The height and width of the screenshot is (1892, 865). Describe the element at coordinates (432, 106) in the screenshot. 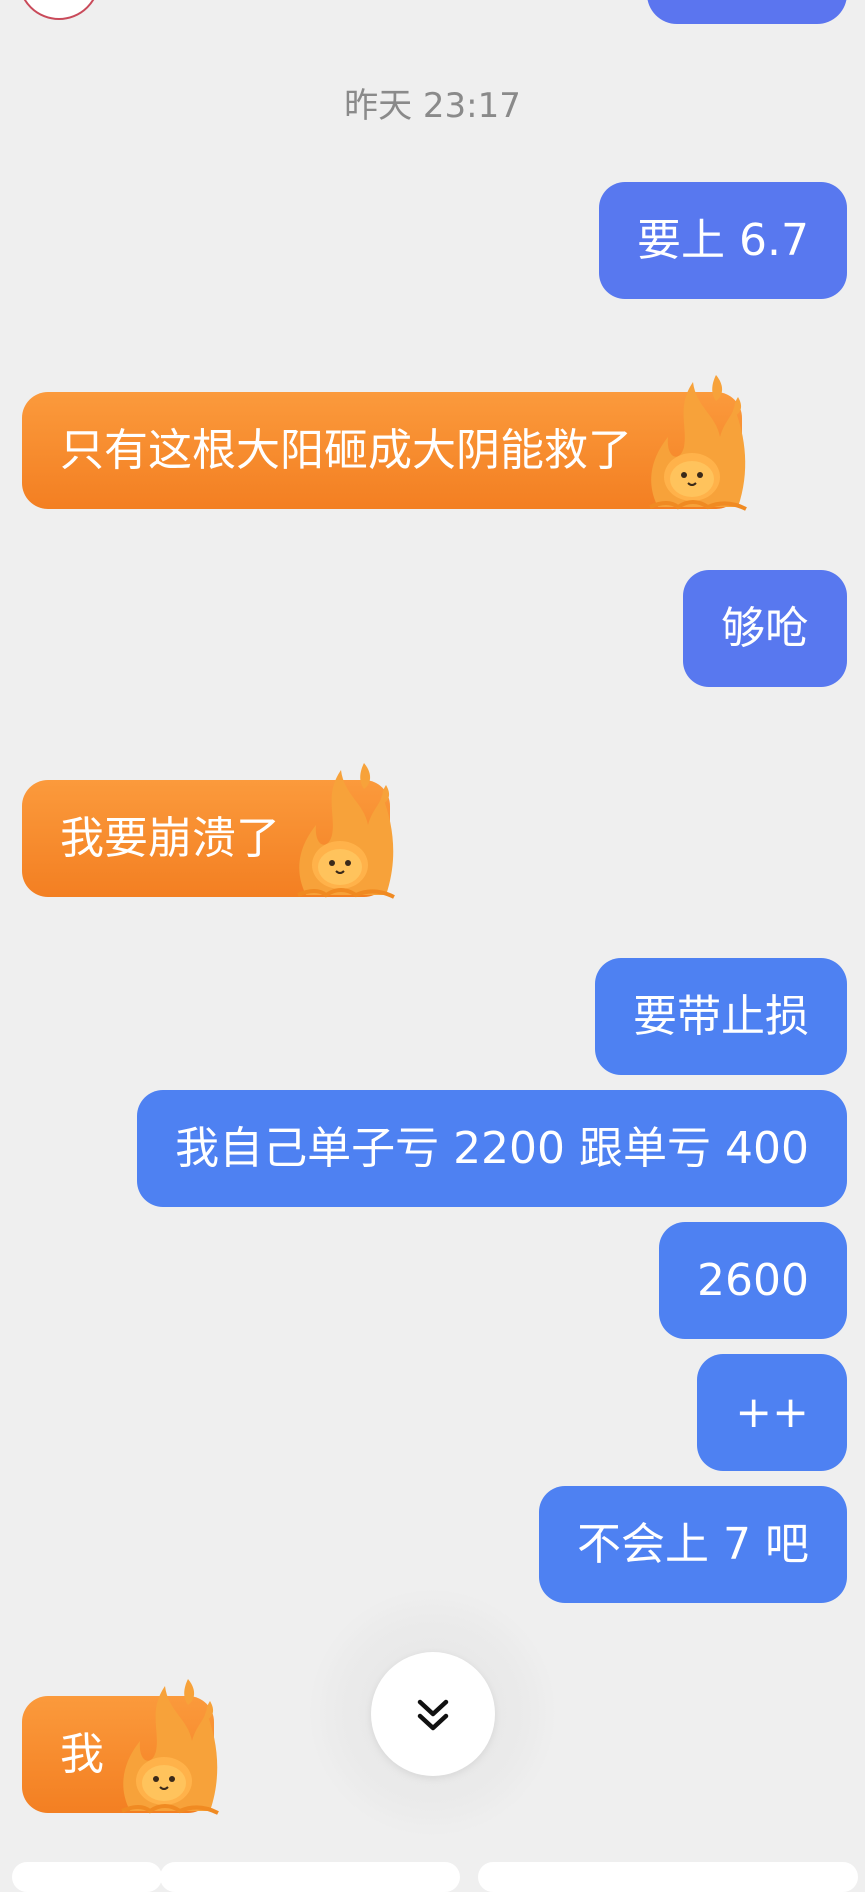

I see `timestamp: 昨天 23:17` at that location.